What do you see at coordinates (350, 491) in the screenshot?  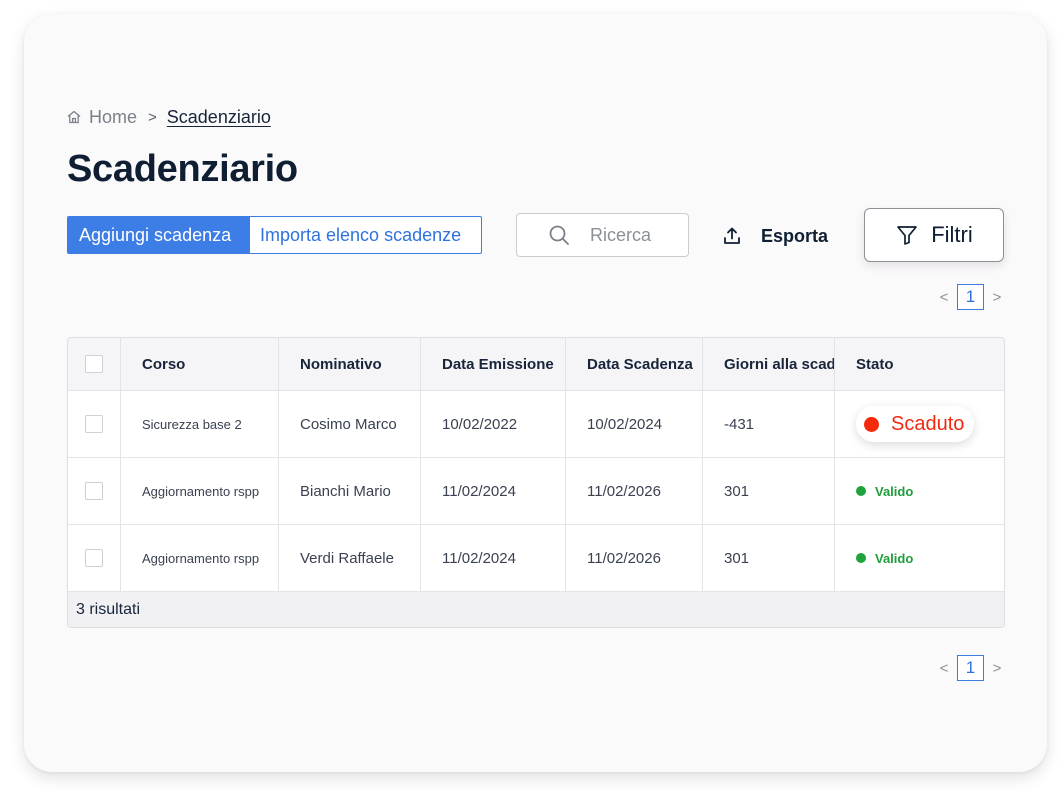 I see `cell-nominativo: Bianchi Mario` at bounding box center [350, 491].